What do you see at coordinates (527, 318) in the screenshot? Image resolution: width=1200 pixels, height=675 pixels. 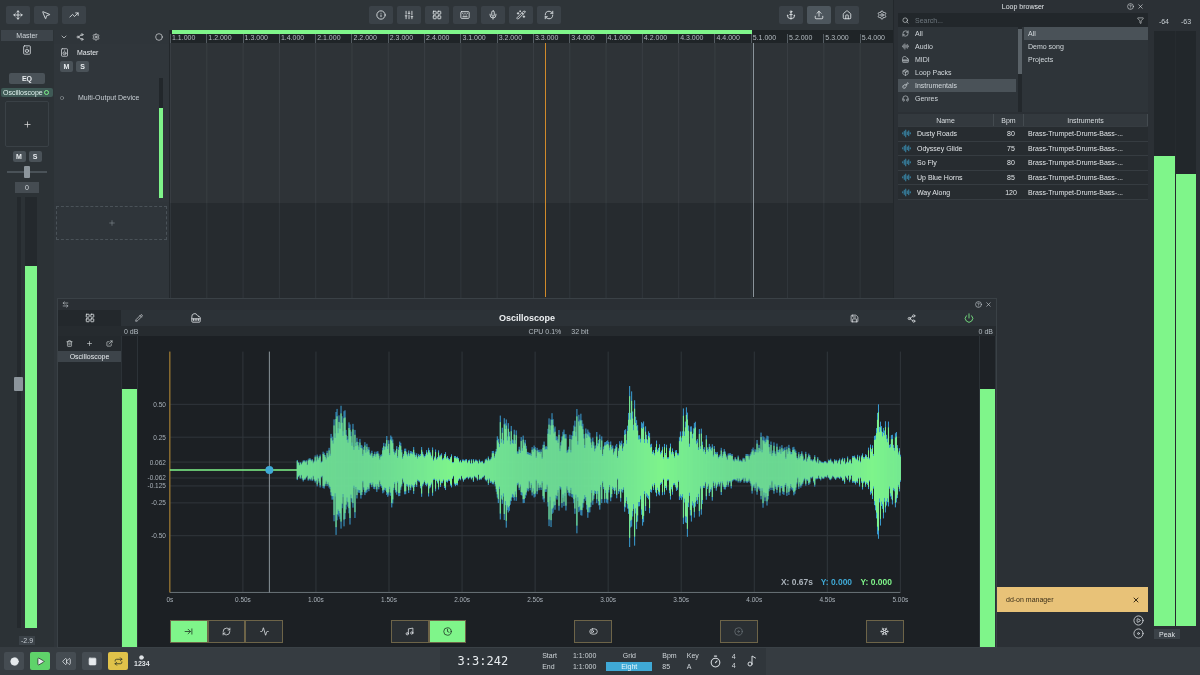 I see `window-title: Oscilloscope` at bounding box center [527, 318].